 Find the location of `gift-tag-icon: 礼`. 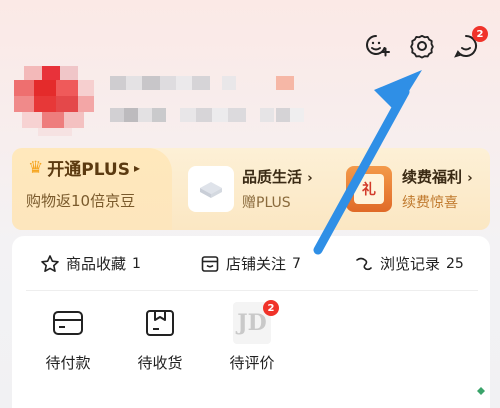

gift-tag-icon: 礼 is located at coordinates (369, 189).